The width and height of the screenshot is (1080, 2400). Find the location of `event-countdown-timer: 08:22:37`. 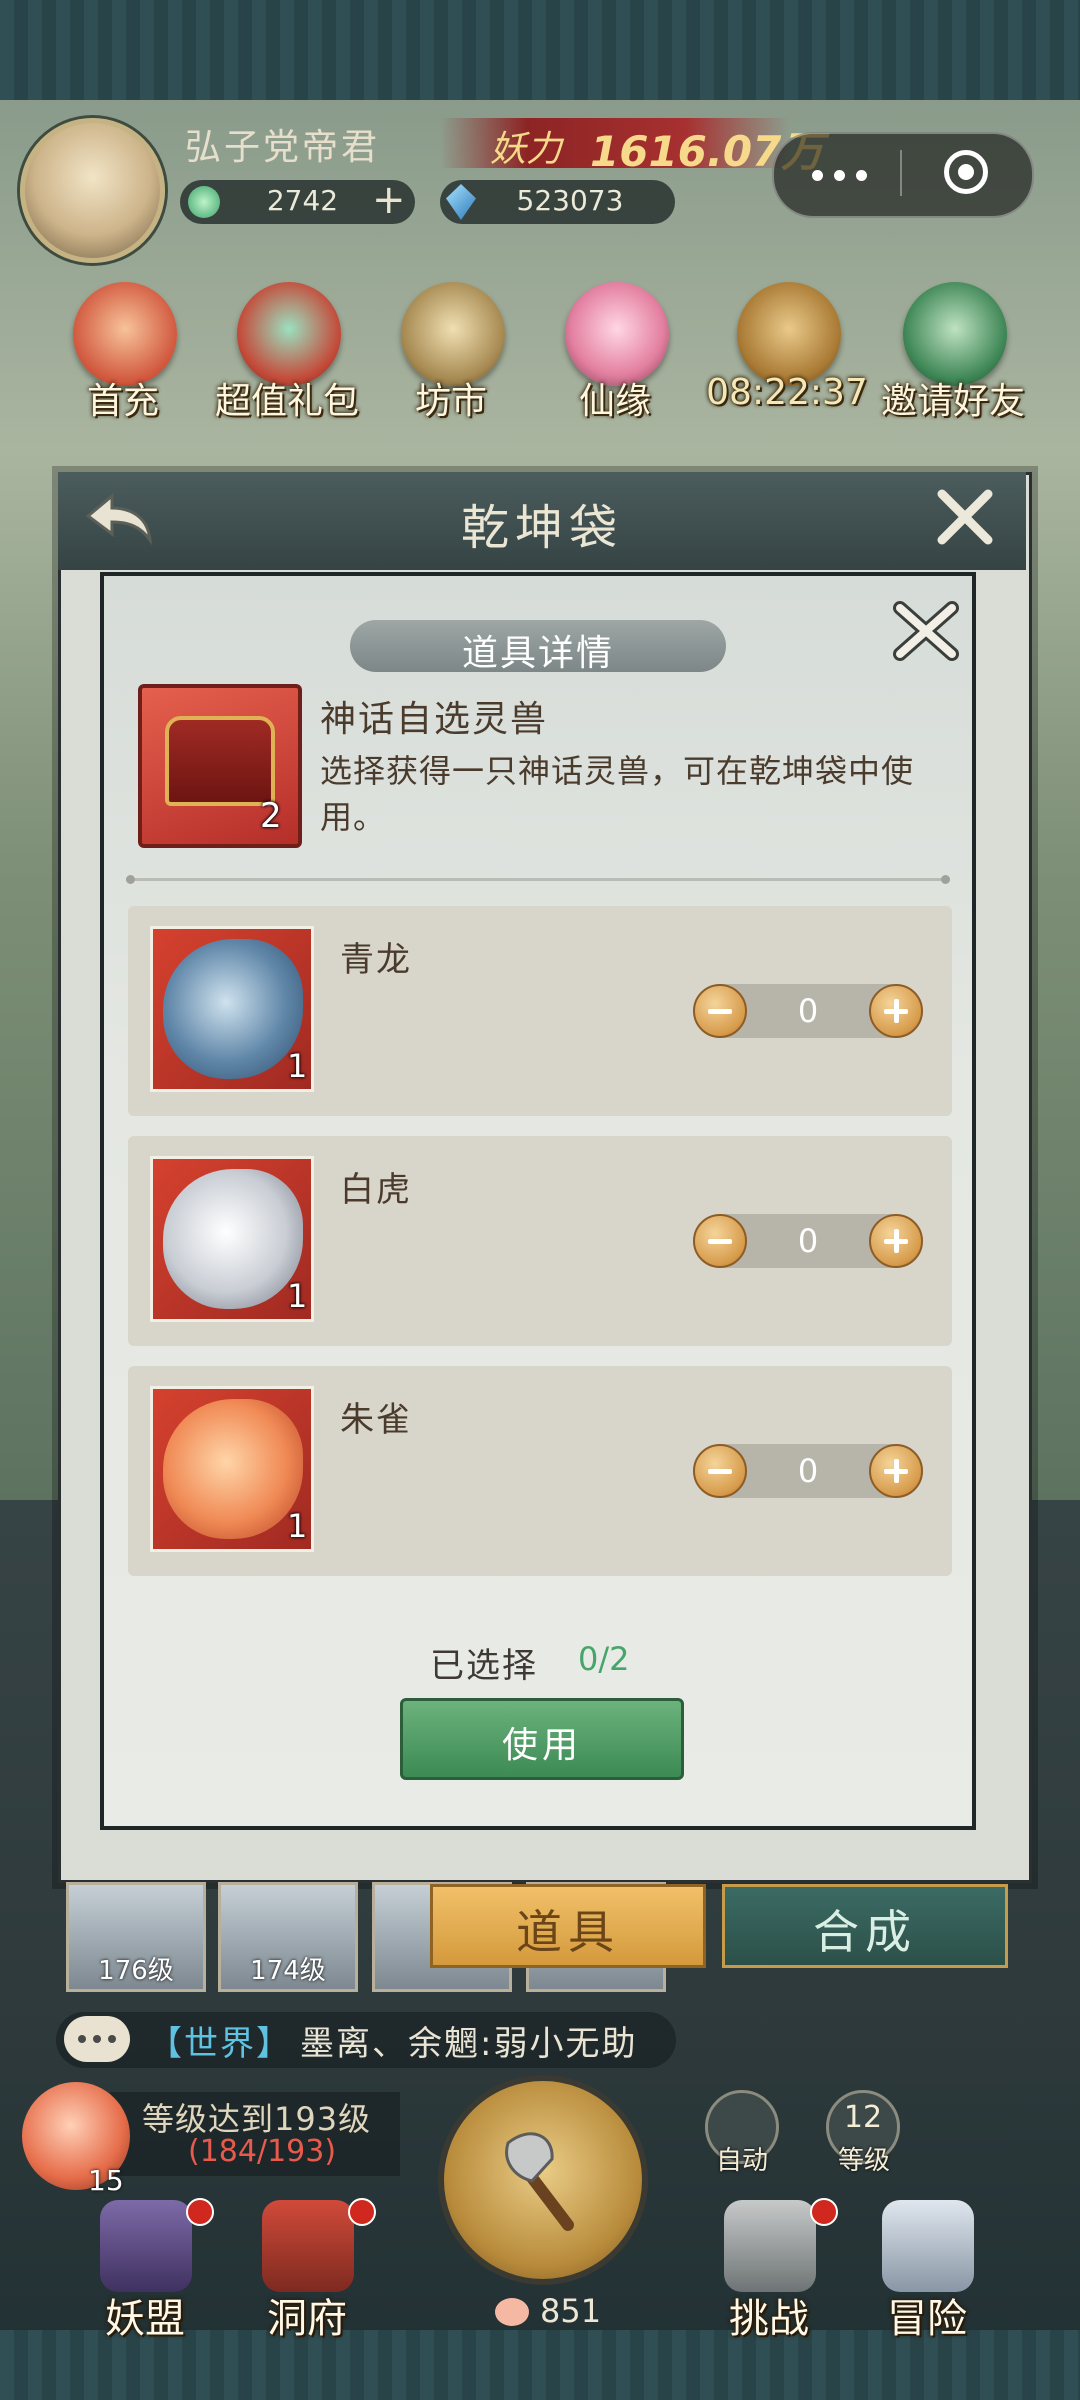

event-countdown-timer: 08:22:37 is located at coordinates (787, 392).